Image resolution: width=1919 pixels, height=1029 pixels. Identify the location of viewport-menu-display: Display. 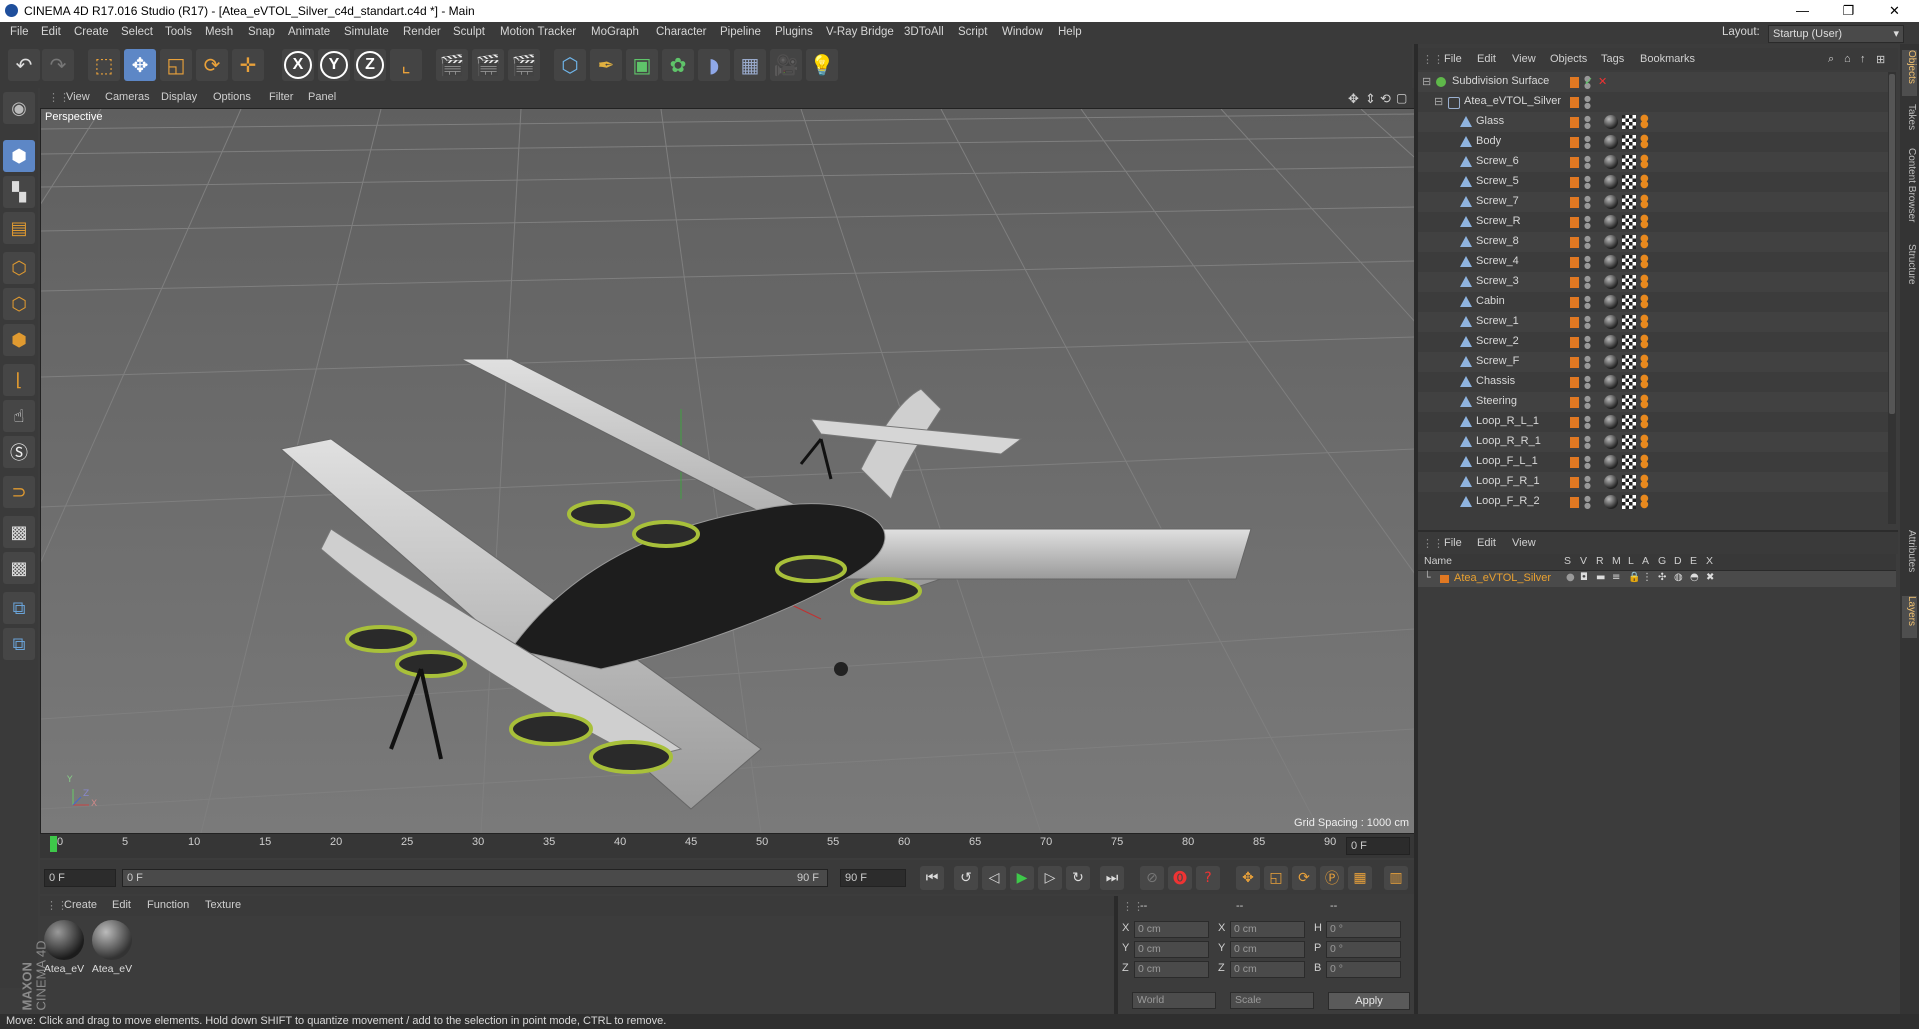
(179, 97).